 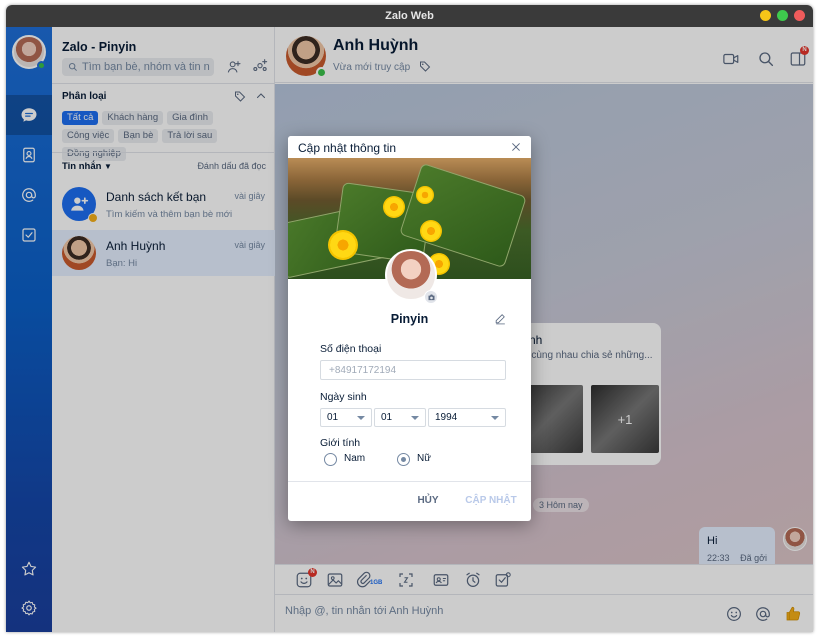 I want to click on title-bar: Zalo Web, so click(x=409, y=16).